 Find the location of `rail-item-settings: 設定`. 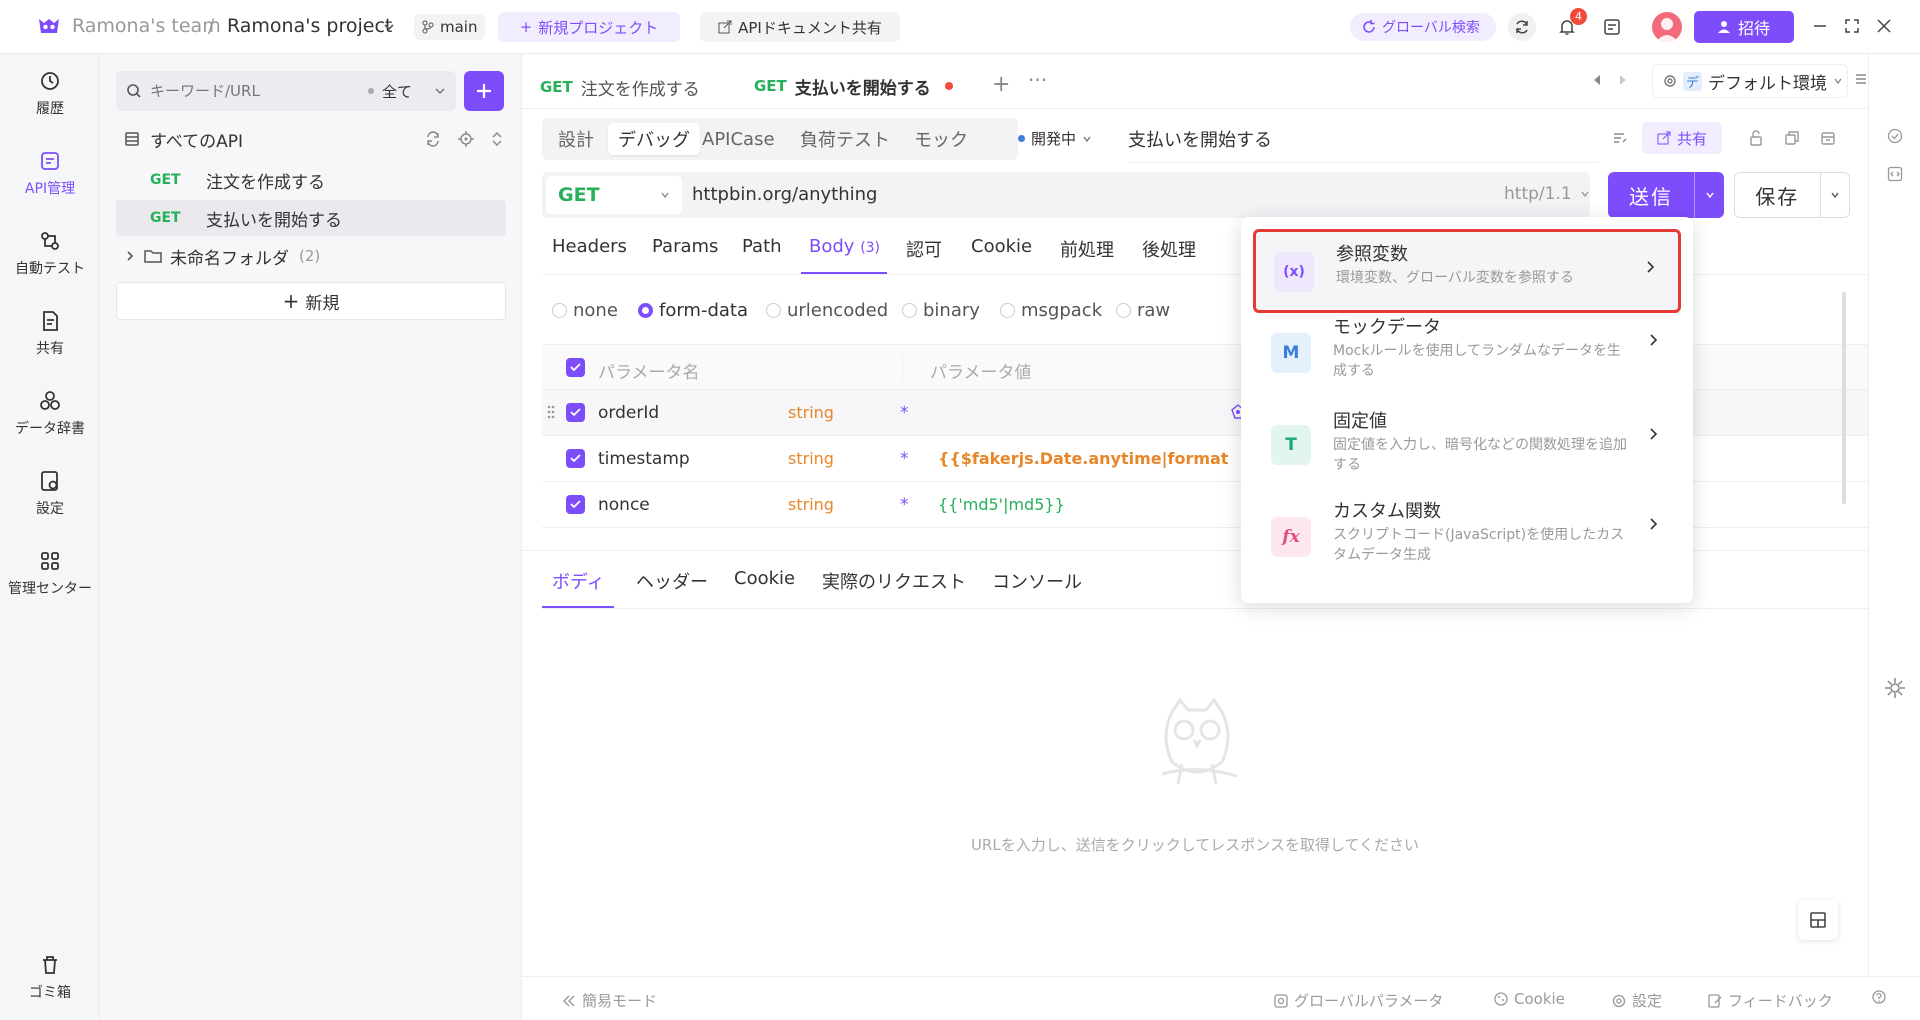

rail-item-settings: 設定 is located at coordinates (50, 493).